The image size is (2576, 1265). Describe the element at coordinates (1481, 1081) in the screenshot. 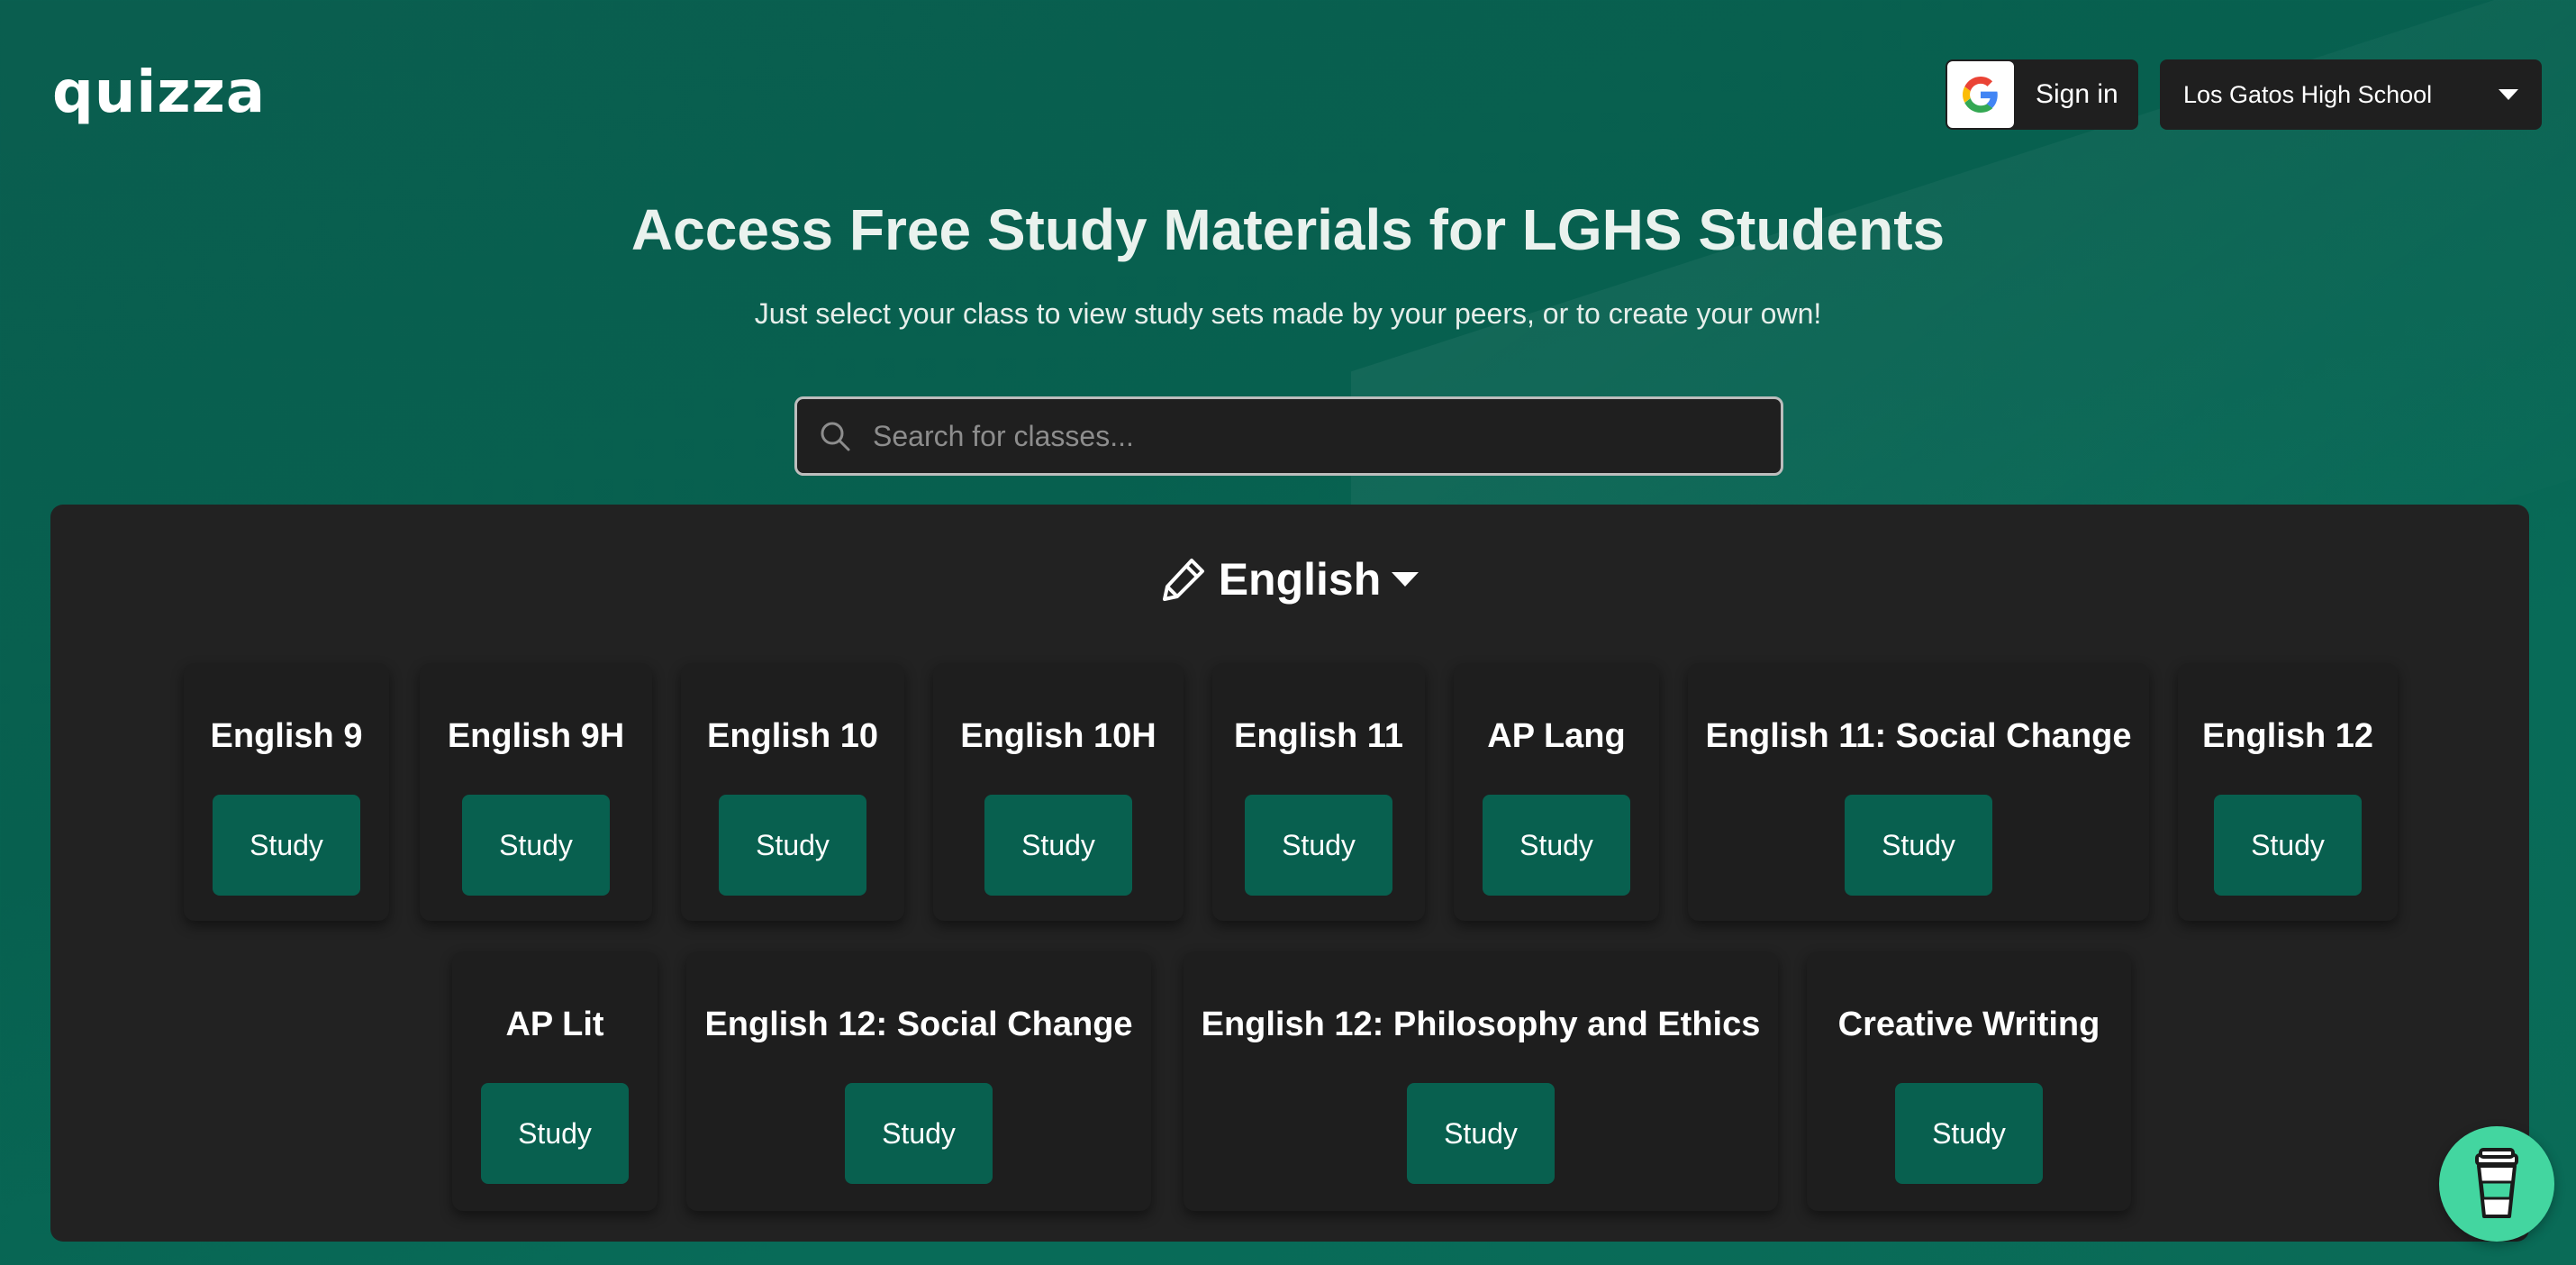

I see `class-card: English 12: Philosophy and Ethics Study` at that location.